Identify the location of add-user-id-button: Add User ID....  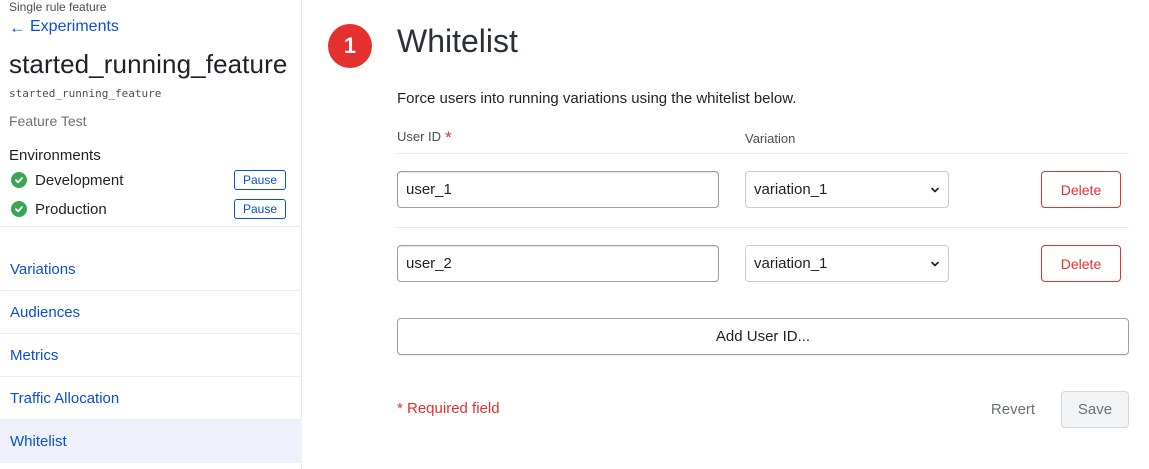
(763, 336).